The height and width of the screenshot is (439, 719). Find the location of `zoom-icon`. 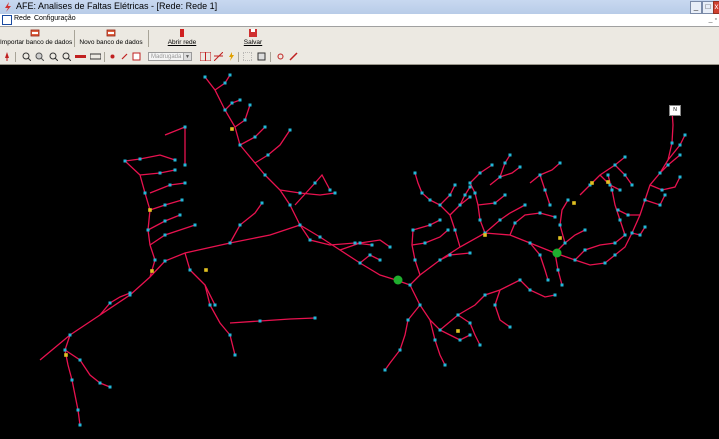

zoom-icon is located at coordinates (26, 56).